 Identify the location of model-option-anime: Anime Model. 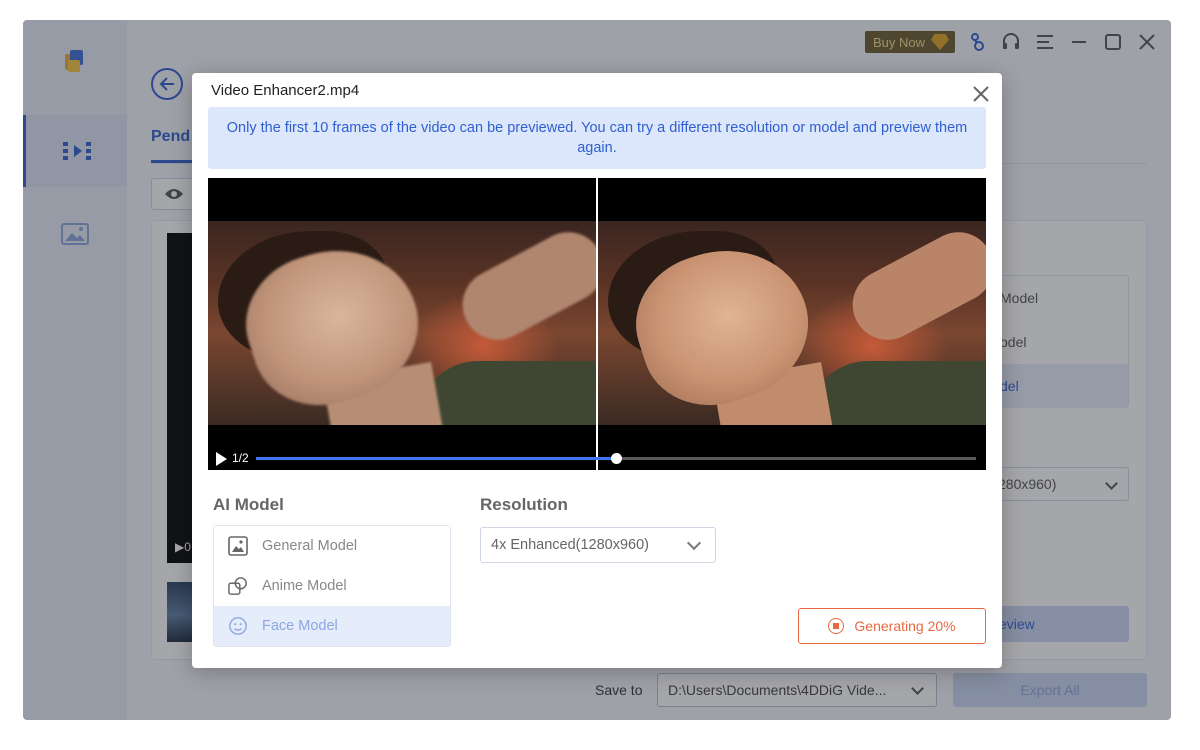
(332, 586).